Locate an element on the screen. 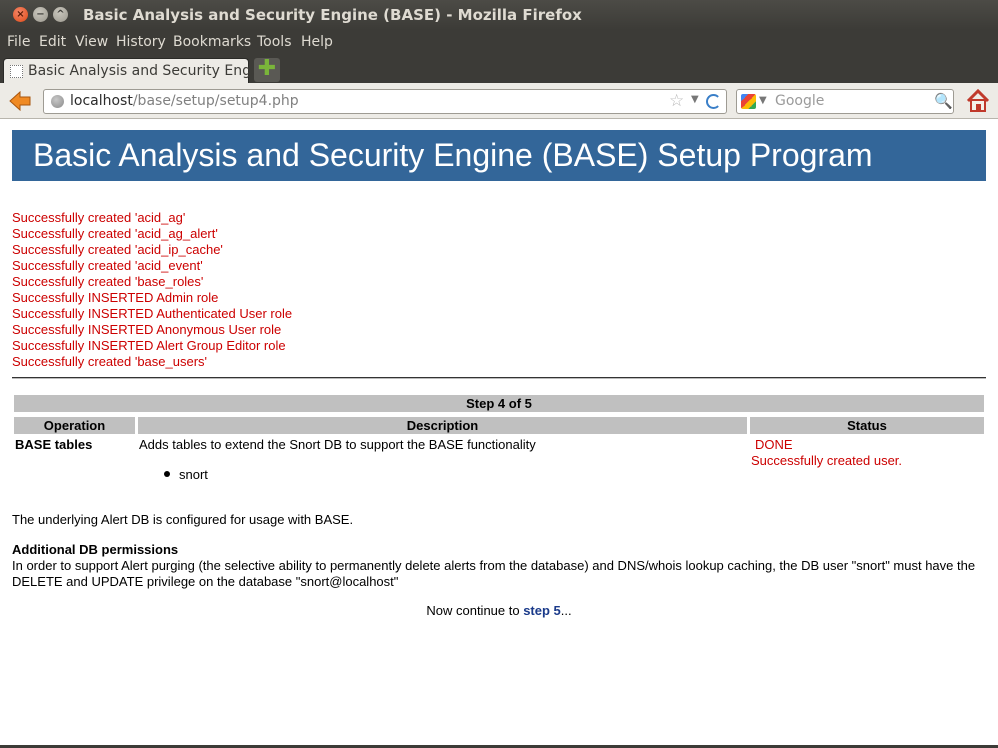 The height and width of the screenshot is (748, 998). close-icon: × is located at coordinates (20, 14).